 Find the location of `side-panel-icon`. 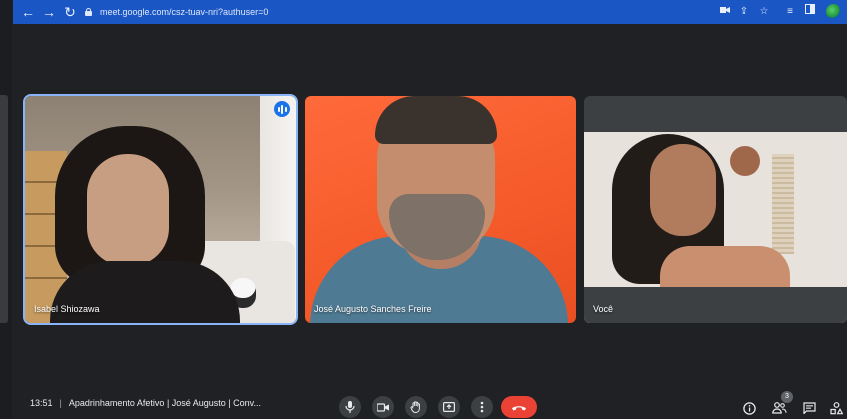

side-panel-icon is located at coordinates (810, 12).